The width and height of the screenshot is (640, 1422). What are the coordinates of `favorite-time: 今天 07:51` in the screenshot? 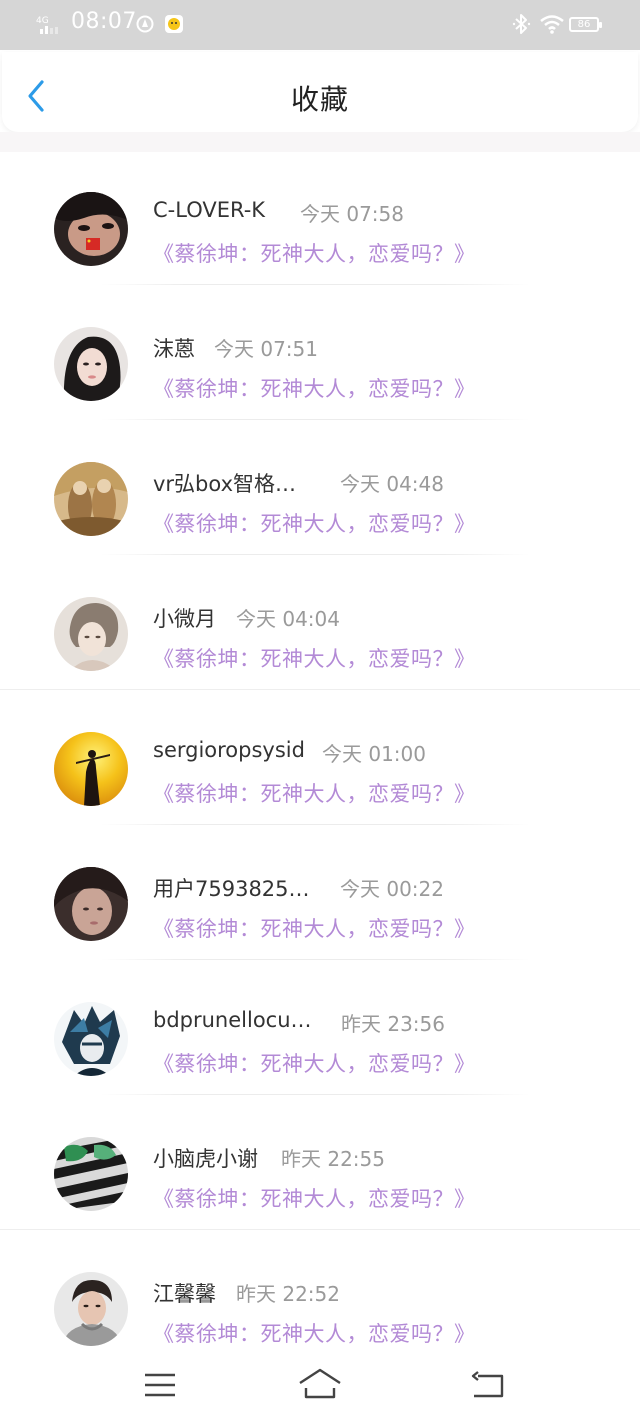 It's located at (266, 349).